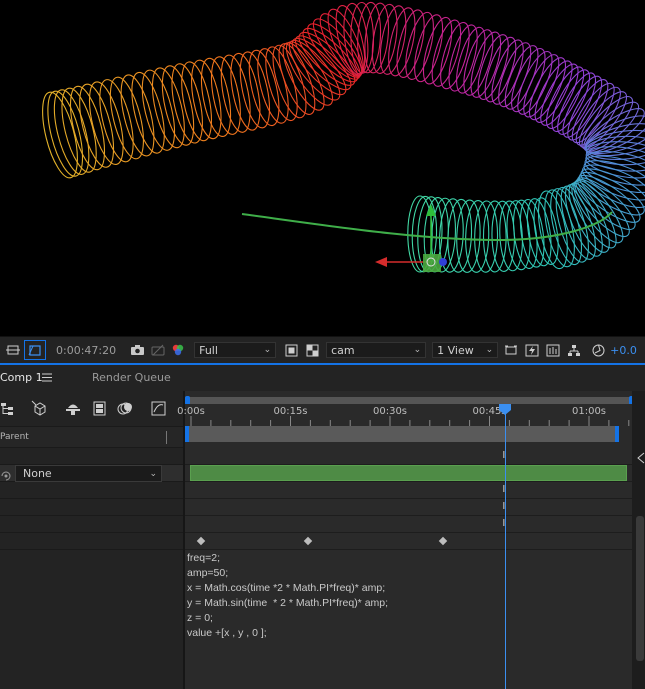 The height and width of the screenshot is (689, 645). I want to click on flowchart-icon, so click(573, 350).